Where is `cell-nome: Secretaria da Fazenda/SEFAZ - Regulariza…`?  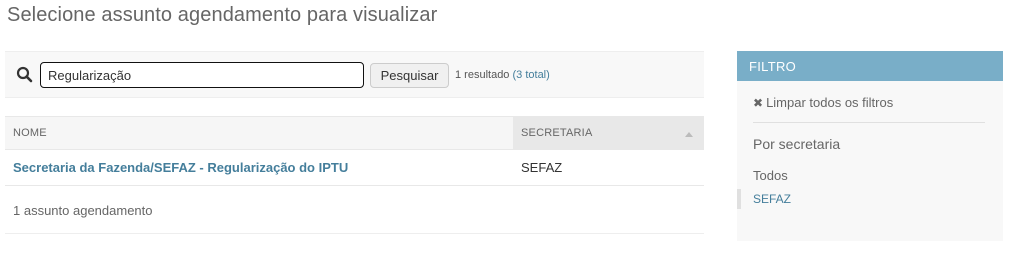 cell-nome: Secretaria da Fazenda/SEFAZ - Regulariza… is located at coordinates (259, 167).